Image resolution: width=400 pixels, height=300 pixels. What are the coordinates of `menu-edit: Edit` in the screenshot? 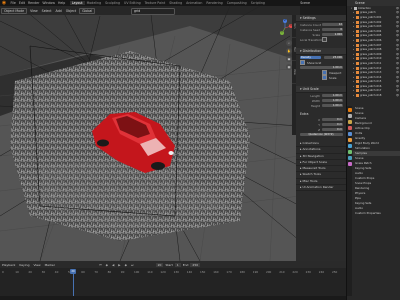 It's located at (21, 3).